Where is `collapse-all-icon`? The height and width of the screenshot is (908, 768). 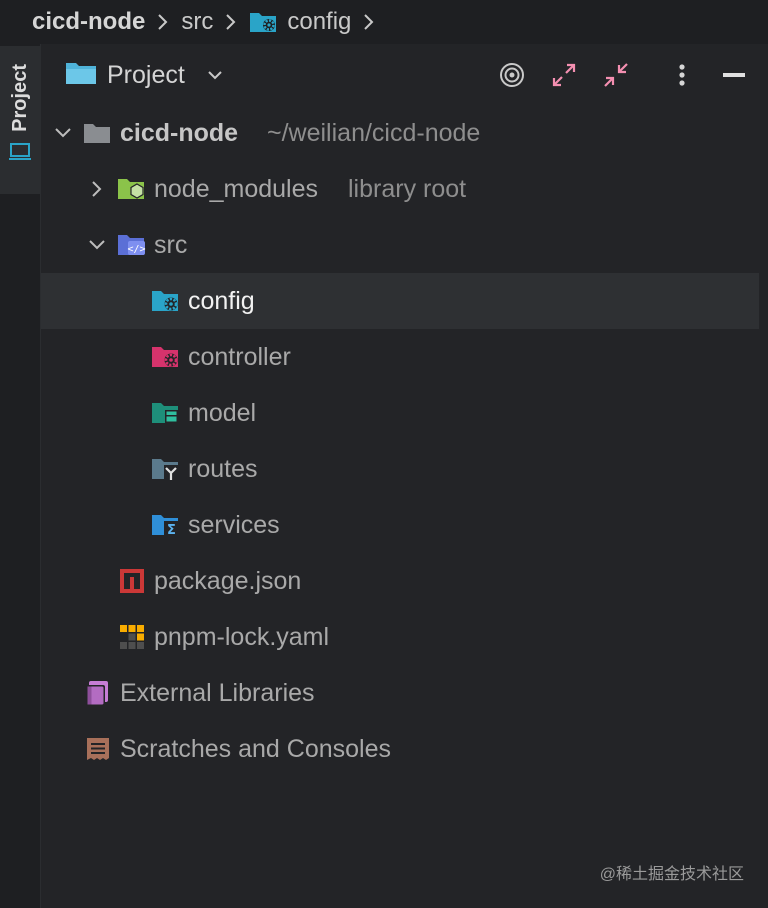
collapse-all-icon is located at coordinates (616, 75).